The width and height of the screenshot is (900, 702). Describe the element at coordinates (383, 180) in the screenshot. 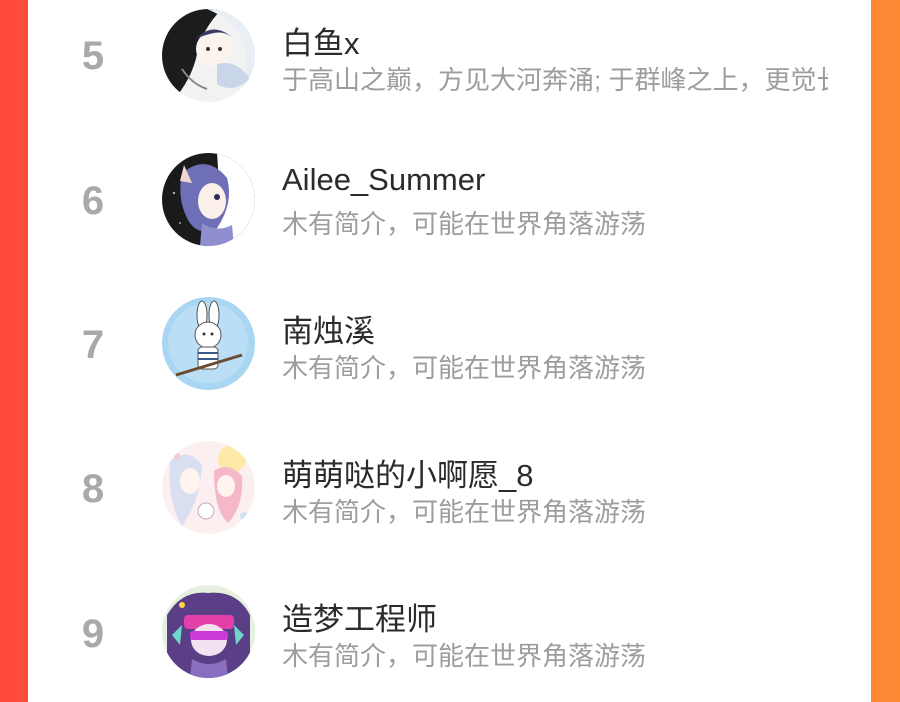

I see `user-name: Ailee_Summer` at that location.